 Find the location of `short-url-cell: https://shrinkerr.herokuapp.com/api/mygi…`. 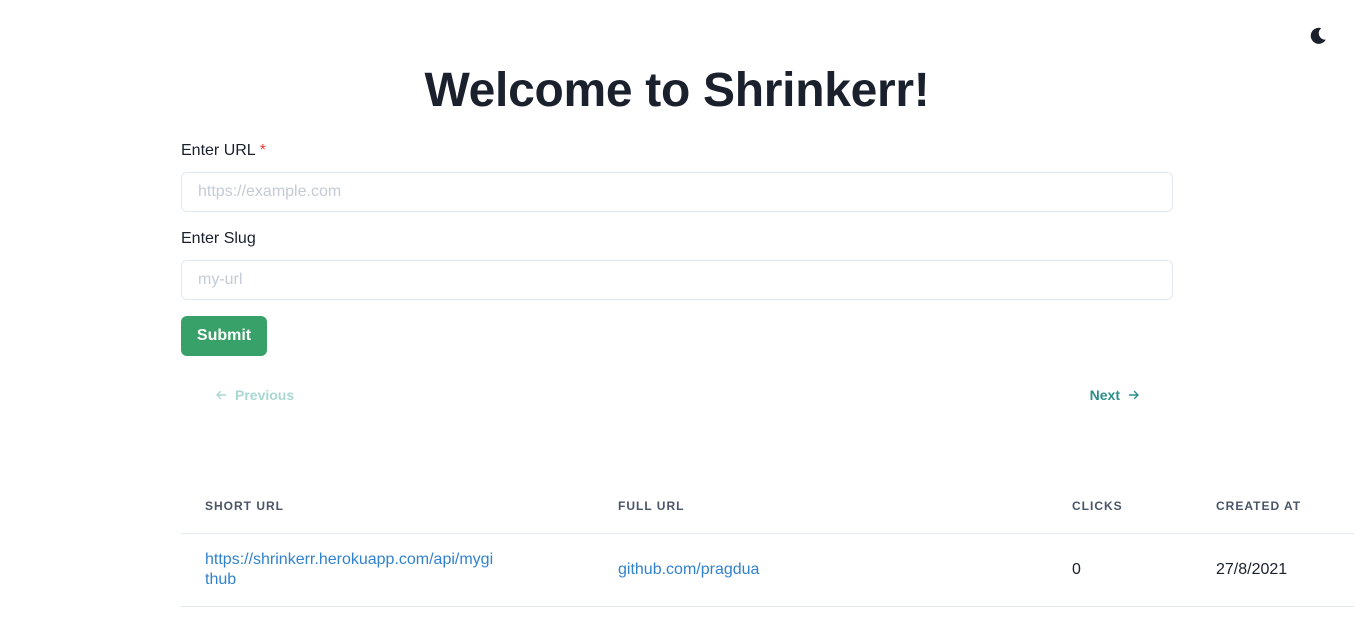

short-url-cell: https://shrinkerr.herokuapp.com/api/mygi… is located at coordinates (387, 570).